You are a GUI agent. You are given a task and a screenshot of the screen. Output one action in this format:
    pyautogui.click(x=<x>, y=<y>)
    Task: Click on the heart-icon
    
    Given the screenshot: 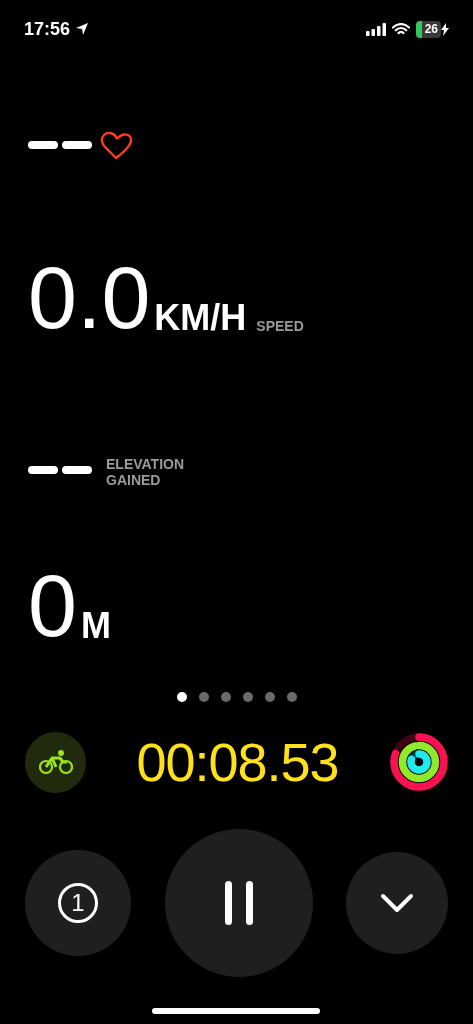 What is the action you would take?
    pyautogui.click(x=117, y=145)
    